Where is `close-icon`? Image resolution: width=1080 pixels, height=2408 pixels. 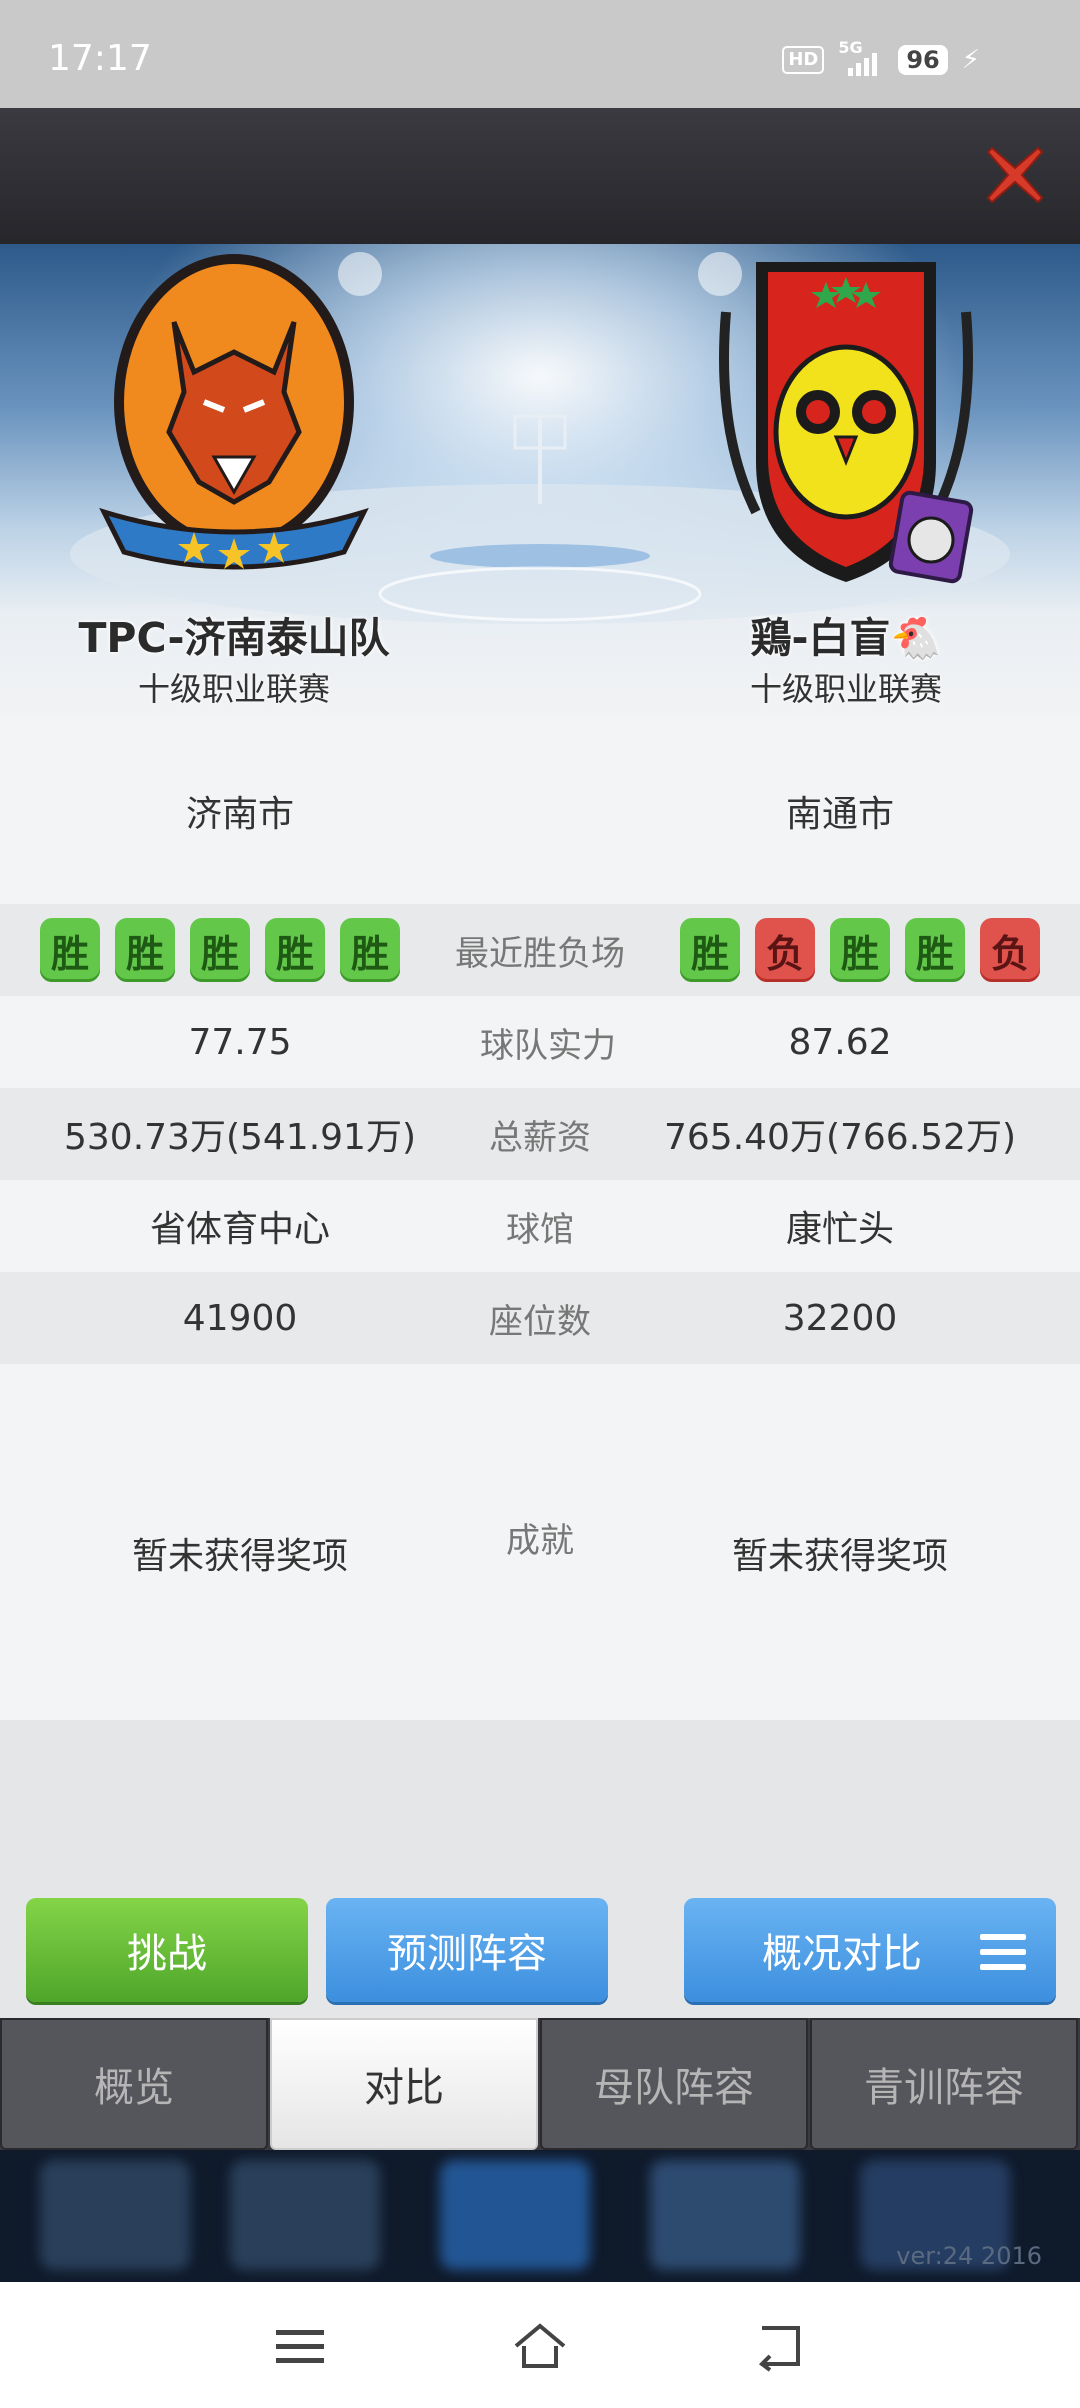
close-icon is located at coordinates (1015, 175).